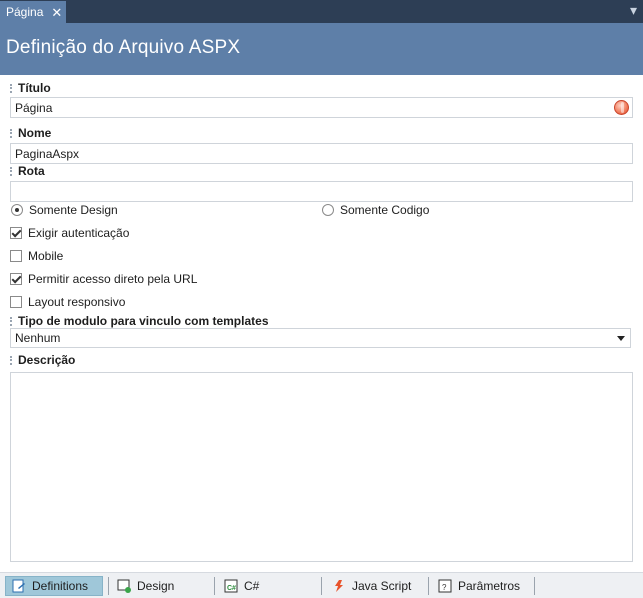  I want to click on parameters-icon: ?, so click(445, 586).